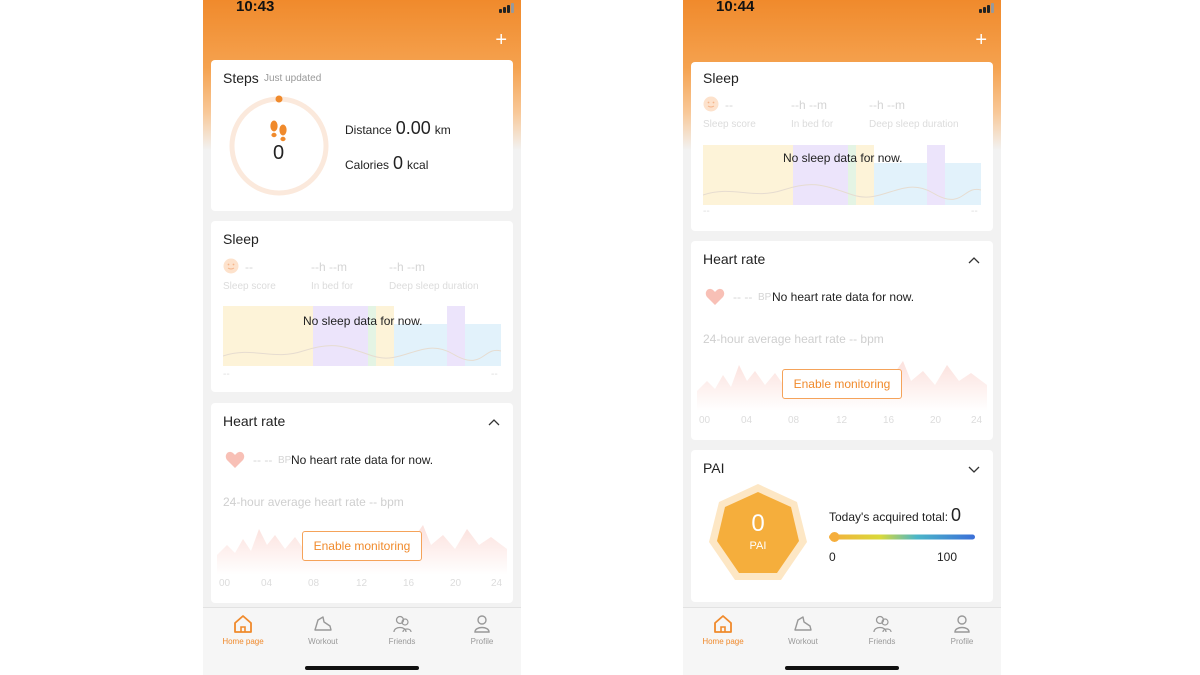 This screenshot has height=675, width=1200. What do you see at coordinates (418, 165) in the screenshot?
I see `calories-unit: kcal` at bounding box center [418, 165].